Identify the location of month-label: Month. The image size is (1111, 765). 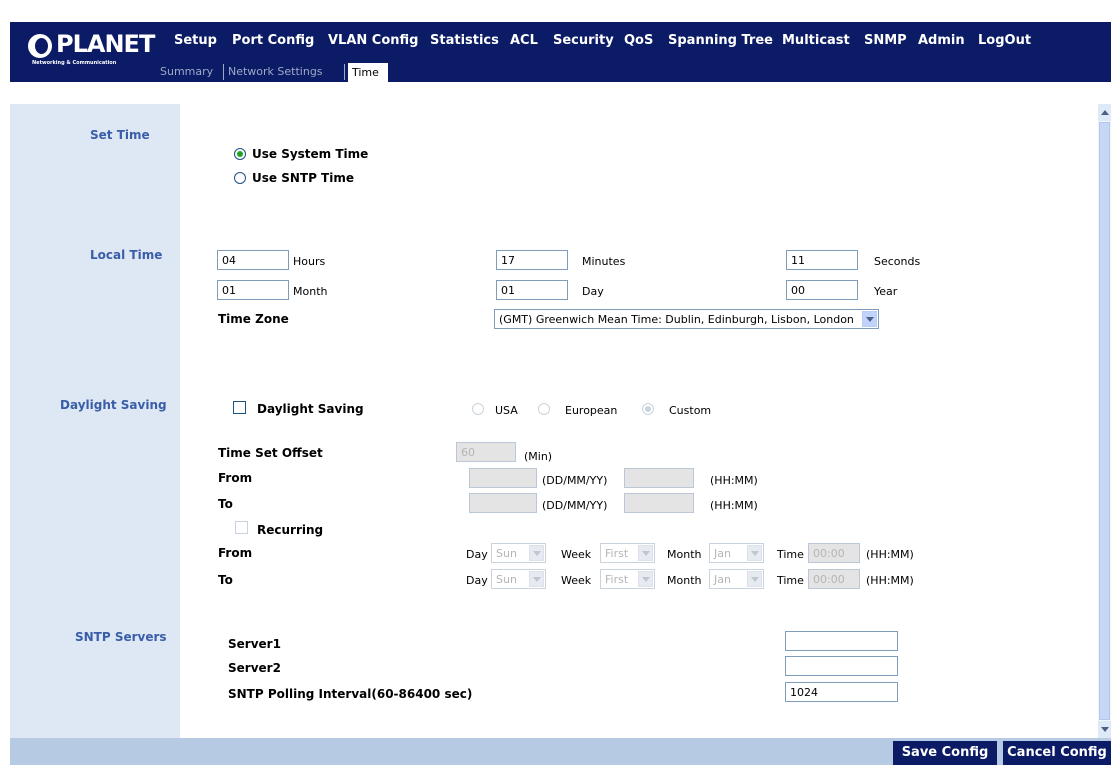
(310, 291).